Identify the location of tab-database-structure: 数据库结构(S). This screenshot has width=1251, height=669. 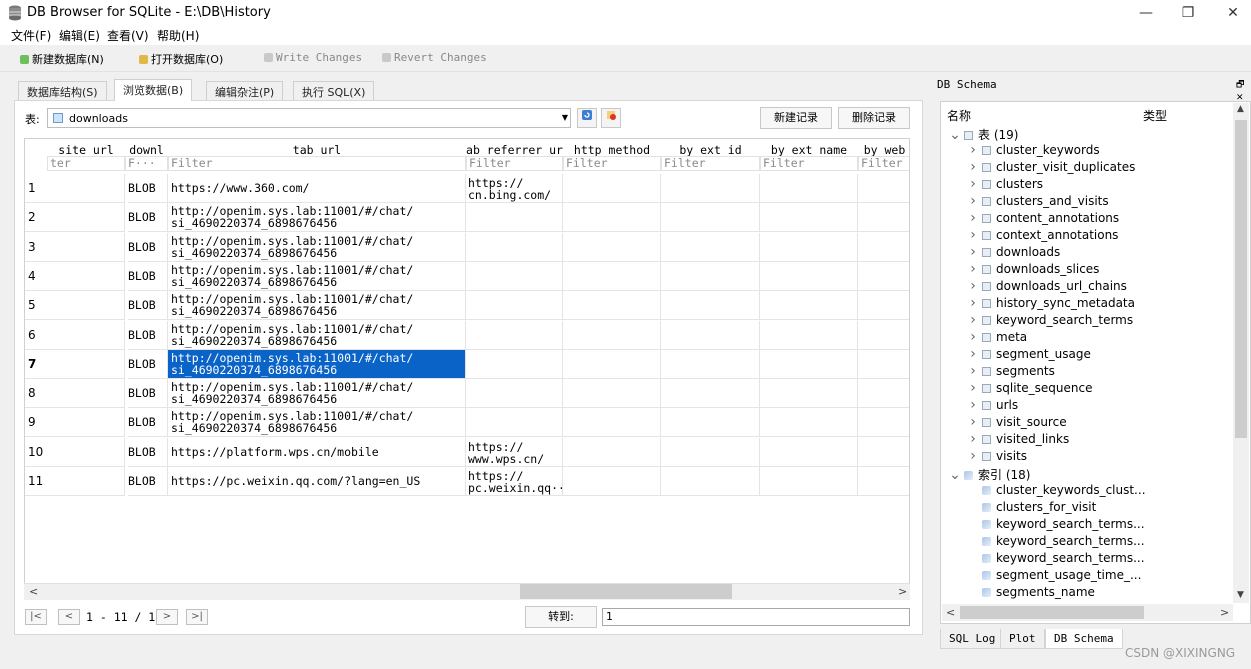
(62, 90).